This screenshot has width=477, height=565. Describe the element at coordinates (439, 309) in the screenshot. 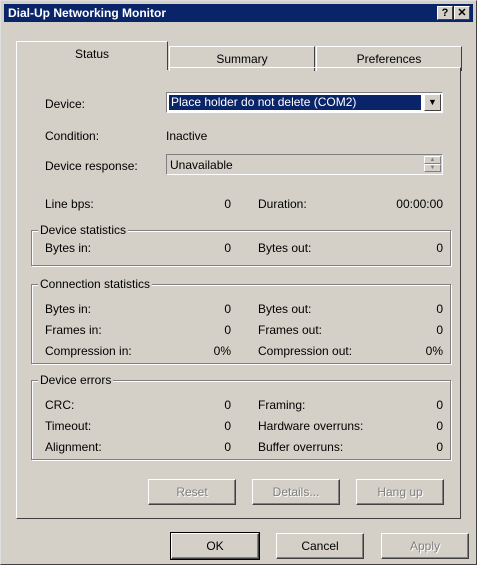

I see `conn-bytes-out-value: 0` at that location.